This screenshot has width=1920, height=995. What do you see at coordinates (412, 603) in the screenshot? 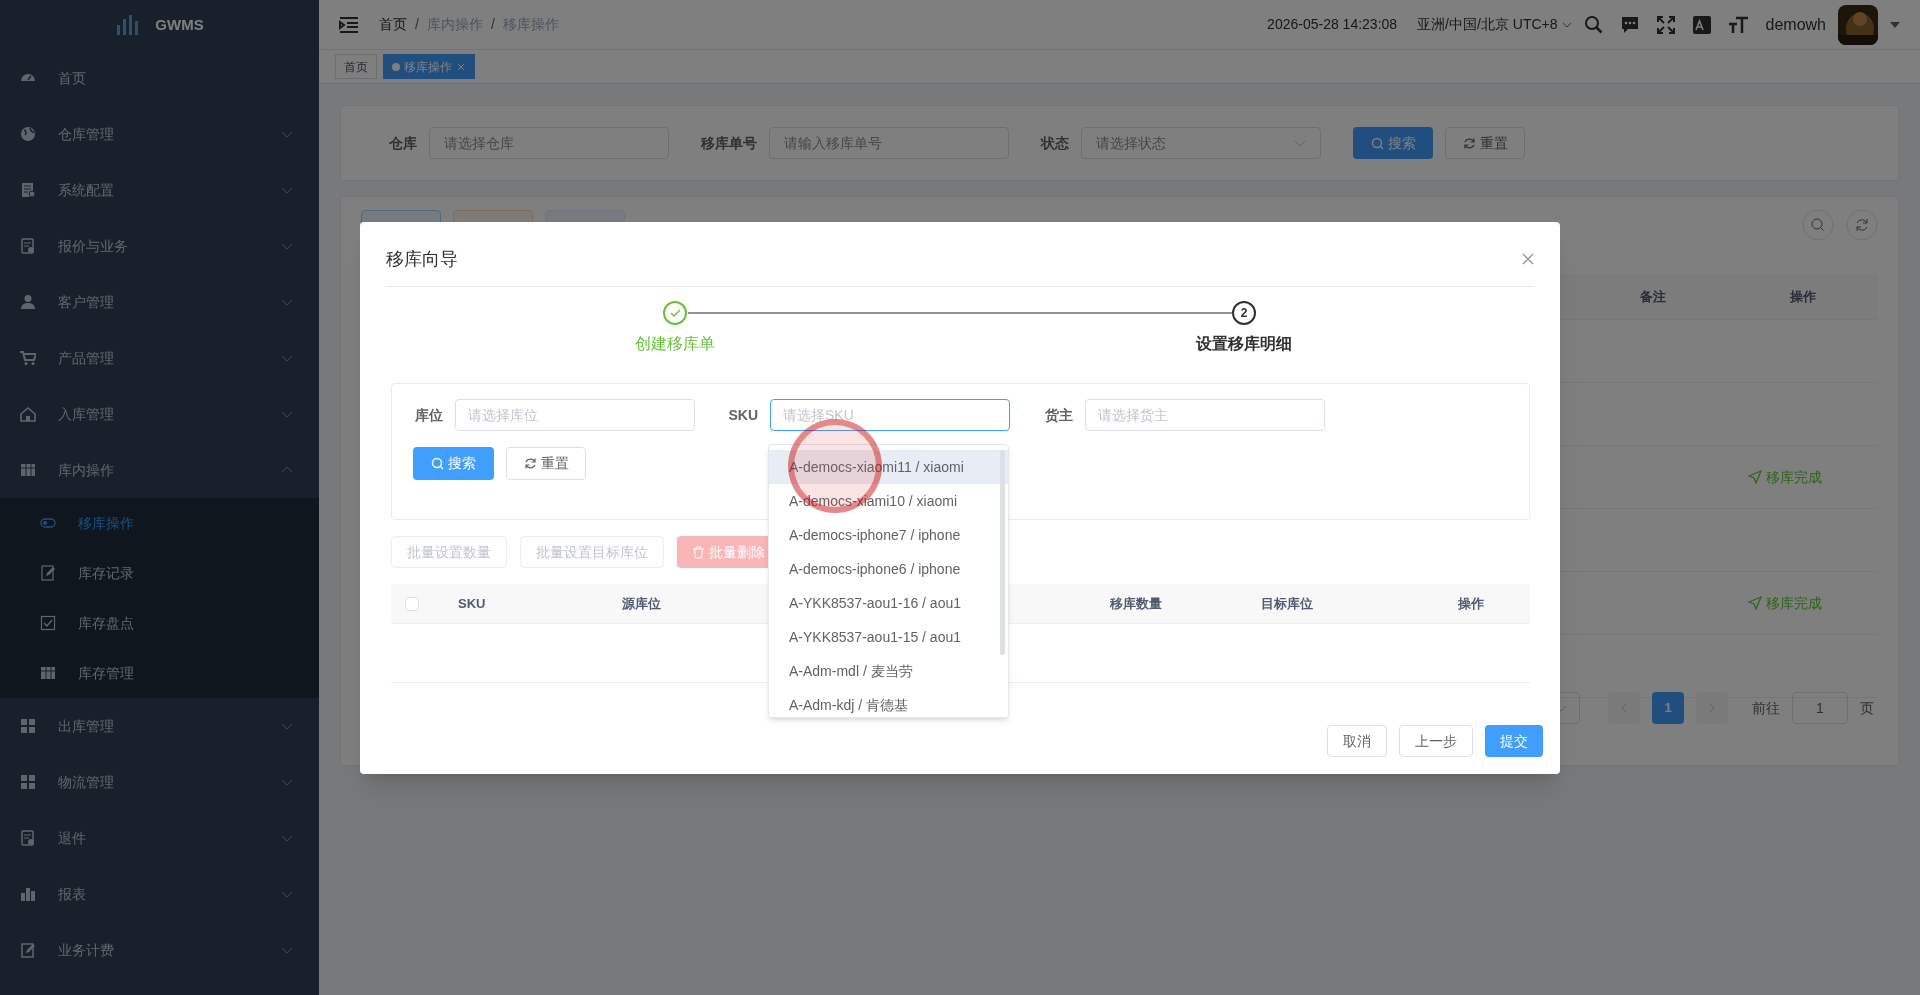
I see `checkbox` at bounding box center [412, 603].